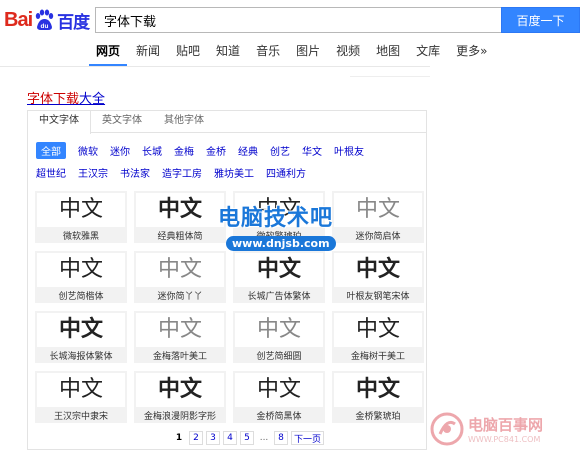  Describe the element at coordinates (51, 172) in the screenshot. I see `category-link: 超世纪` at that location.